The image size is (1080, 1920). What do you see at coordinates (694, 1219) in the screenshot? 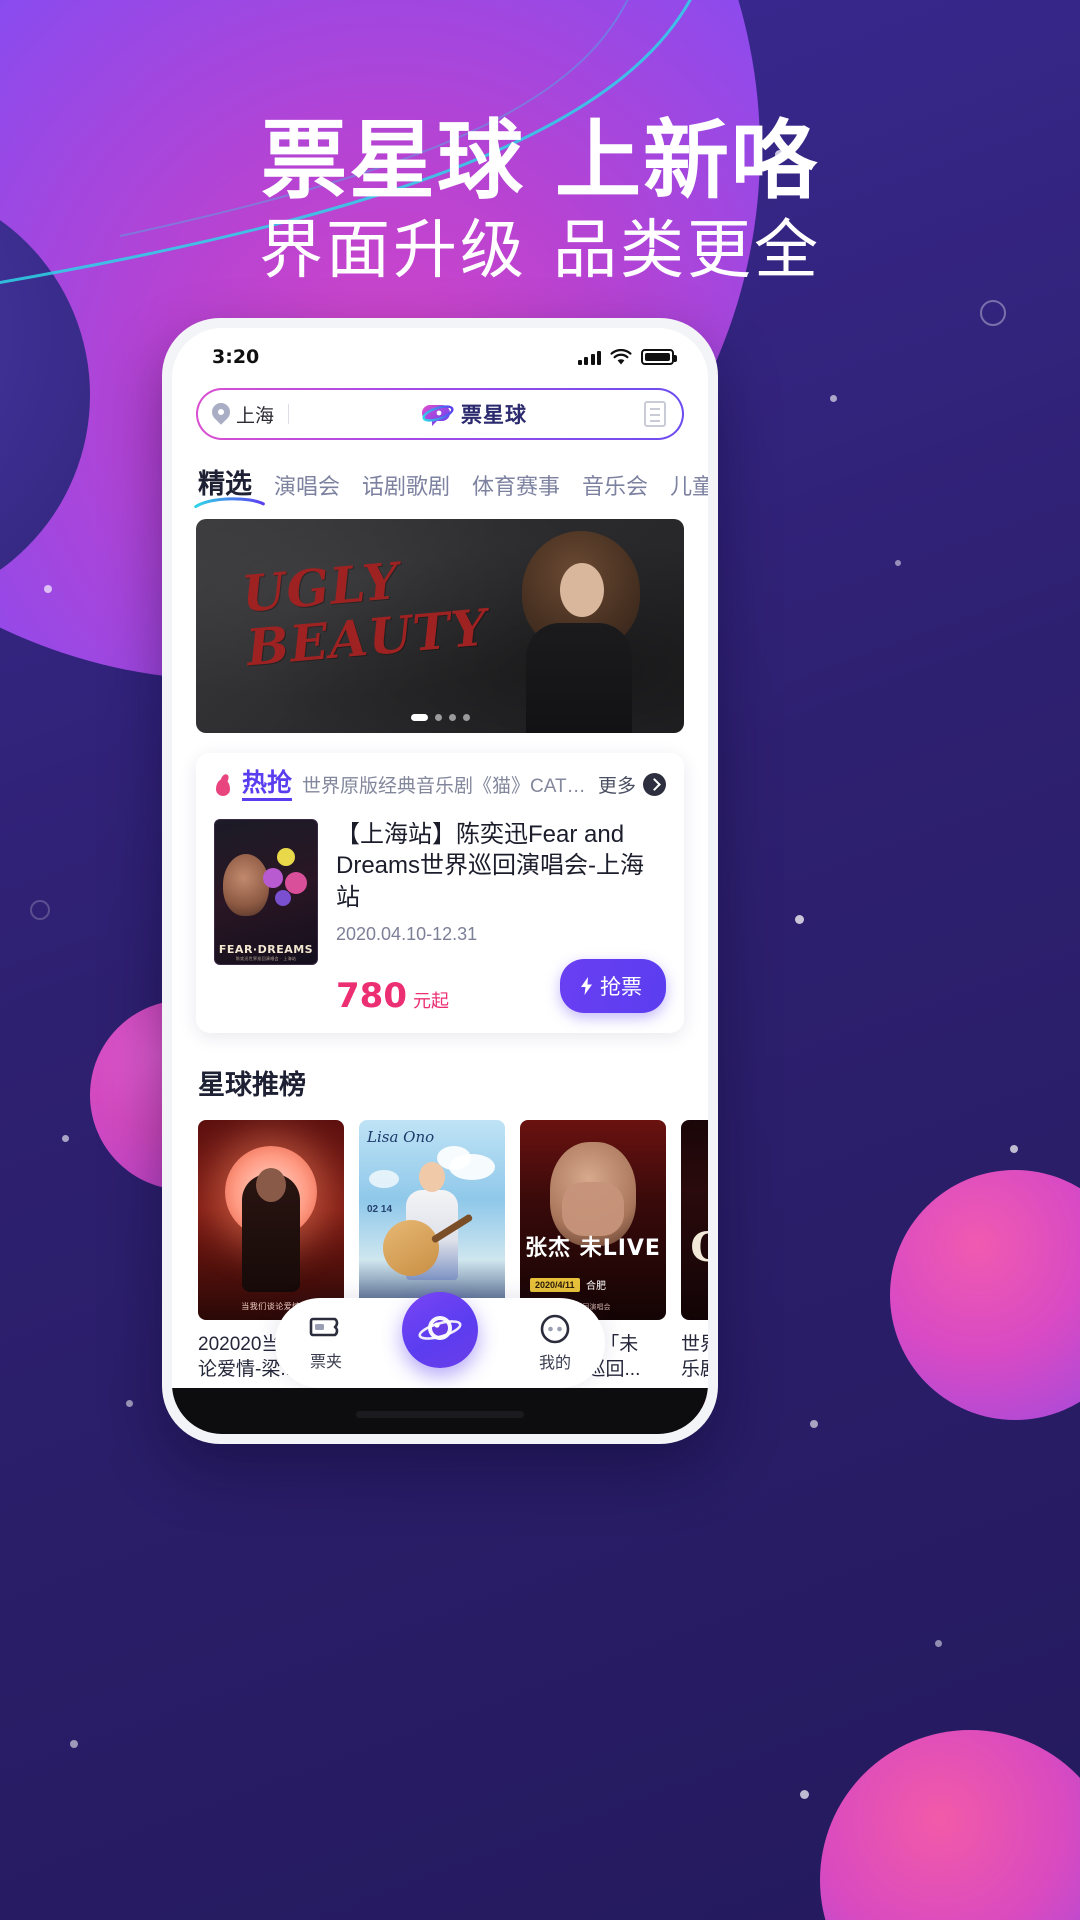
I see `ranking-poster: LET THE MEMO CATS 5.1 上海费雷歌剧院` at bounding box center [694, 1219].